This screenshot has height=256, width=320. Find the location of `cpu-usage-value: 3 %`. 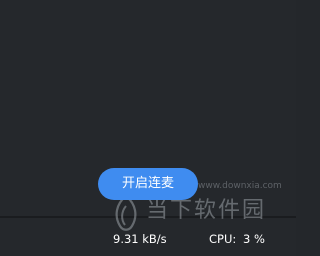

cpu-usage-value: 3 % is located at coordinates (254, 239).